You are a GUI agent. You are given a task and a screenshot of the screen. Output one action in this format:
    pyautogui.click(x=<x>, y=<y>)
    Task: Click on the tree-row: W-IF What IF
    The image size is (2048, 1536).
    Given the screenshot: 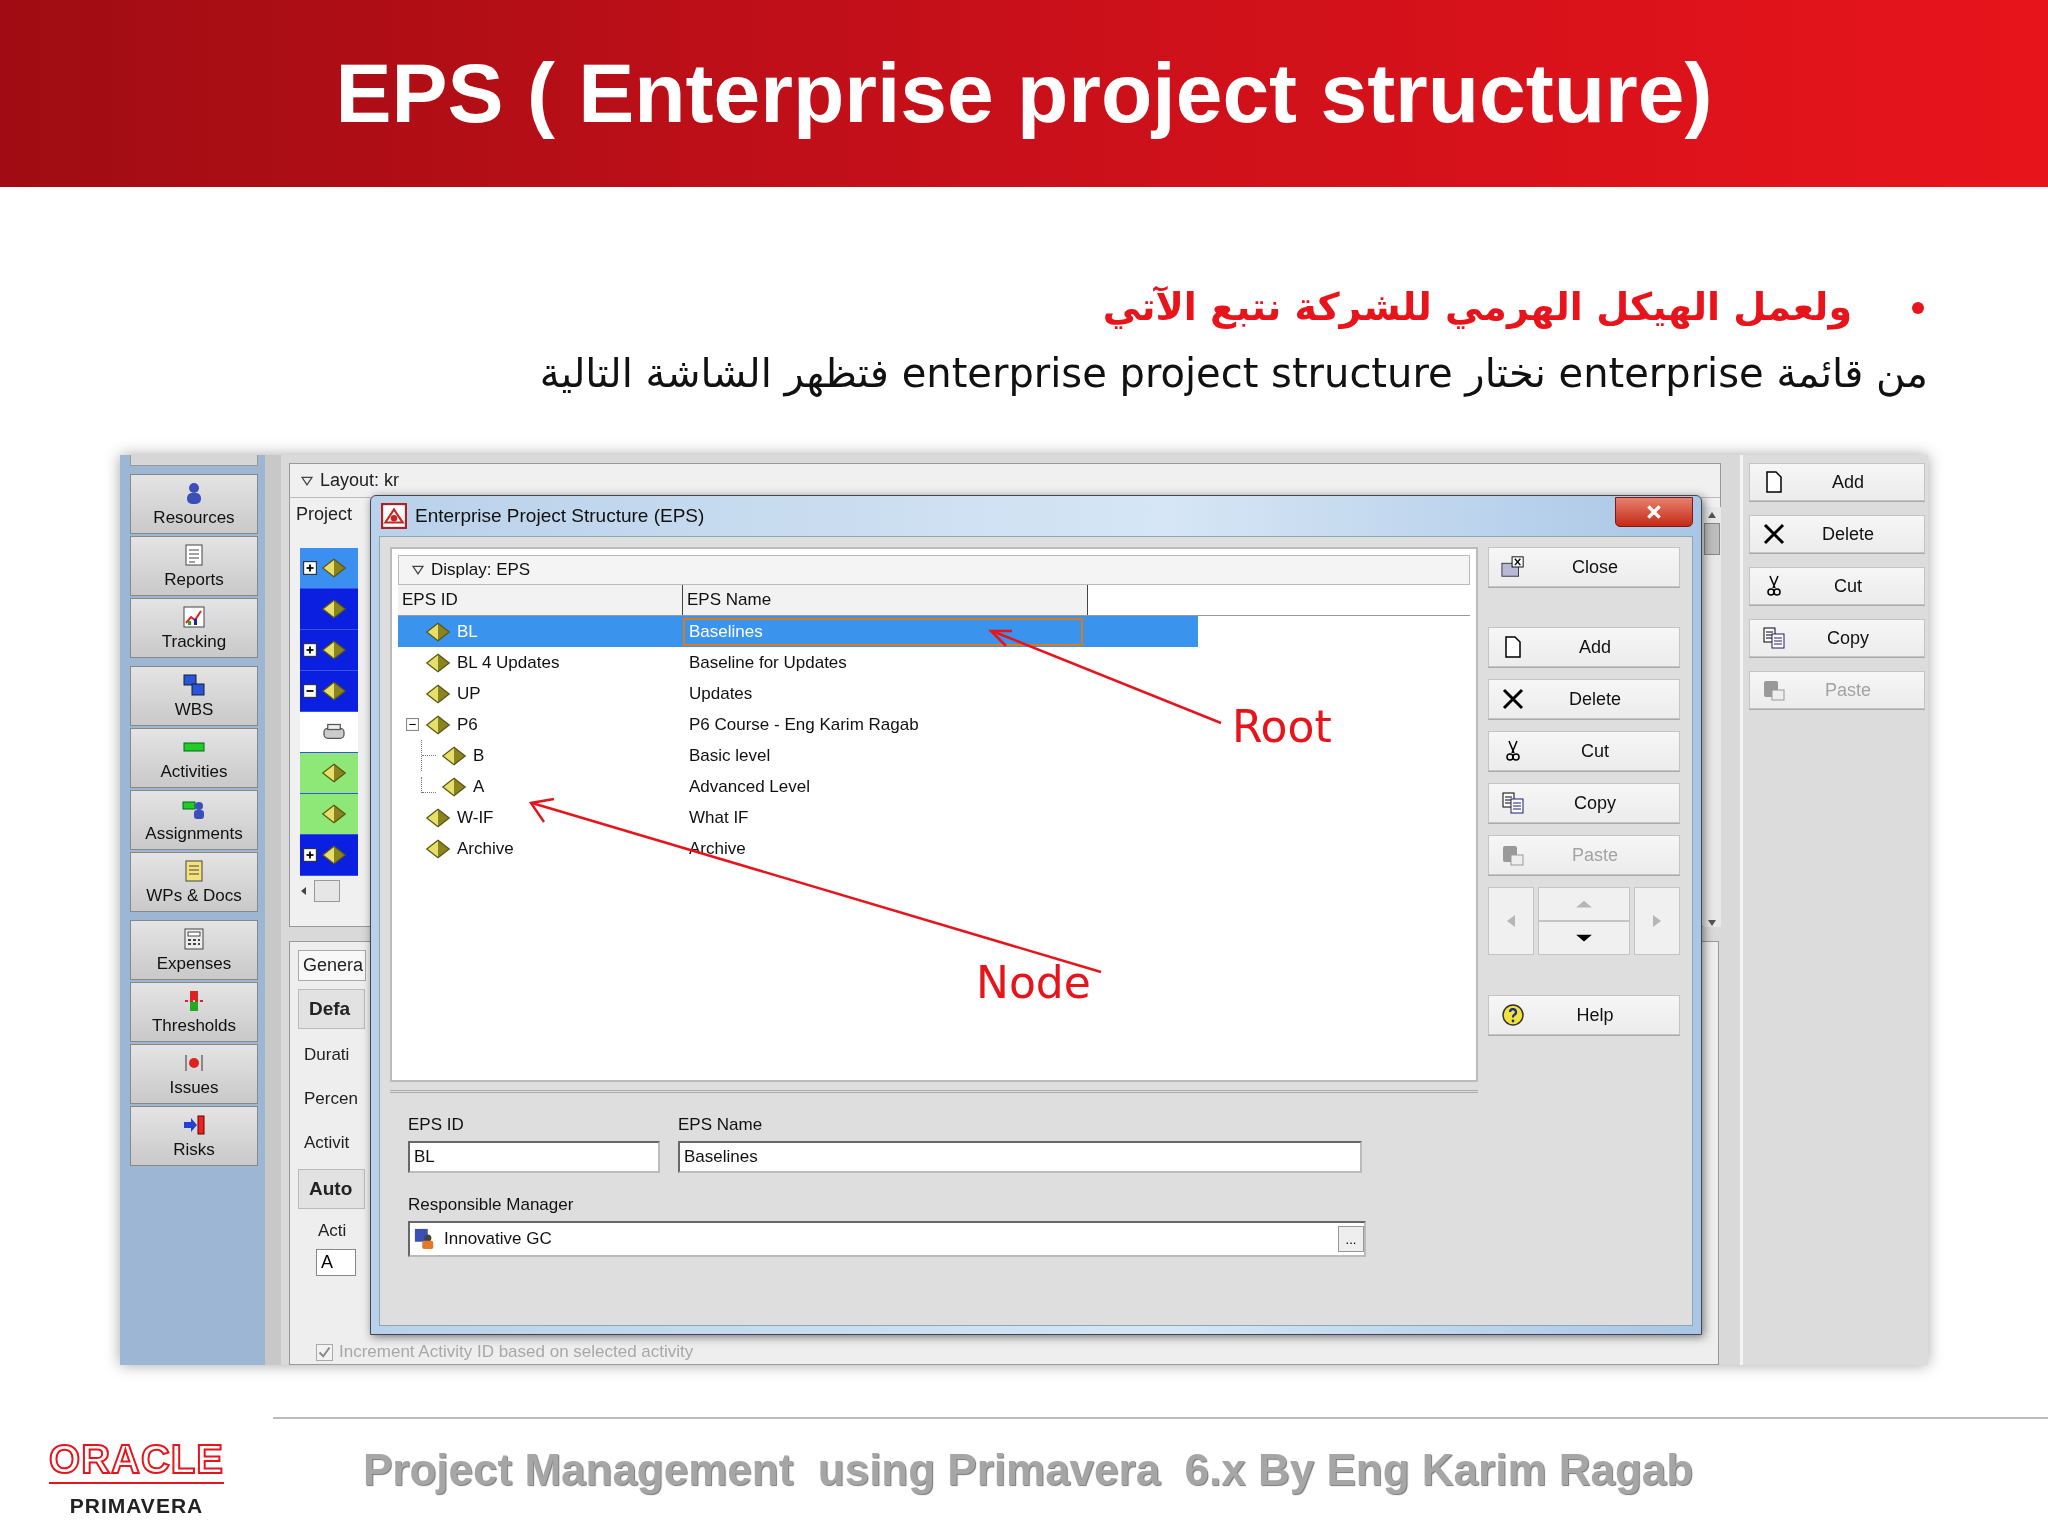 What is the action you would take?
    pyautogui.click(x=798, y=817)
    